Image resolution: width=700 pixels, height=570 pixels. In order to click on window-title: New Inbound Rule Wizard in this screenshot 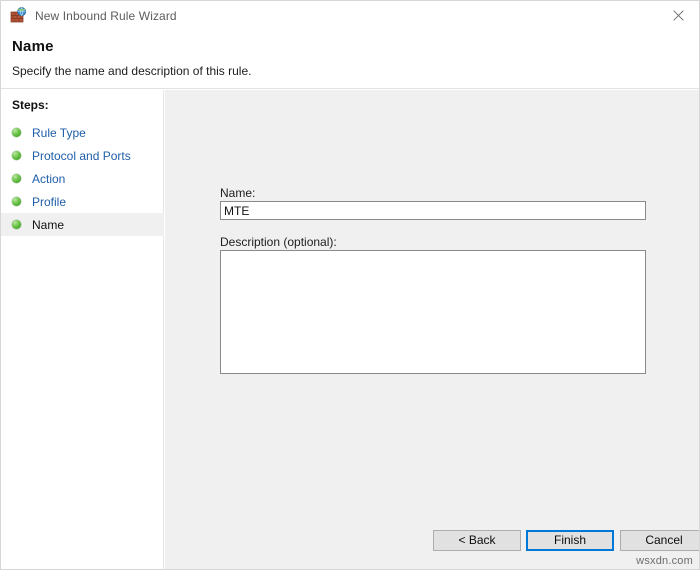, I will do `click(106, 15)`.